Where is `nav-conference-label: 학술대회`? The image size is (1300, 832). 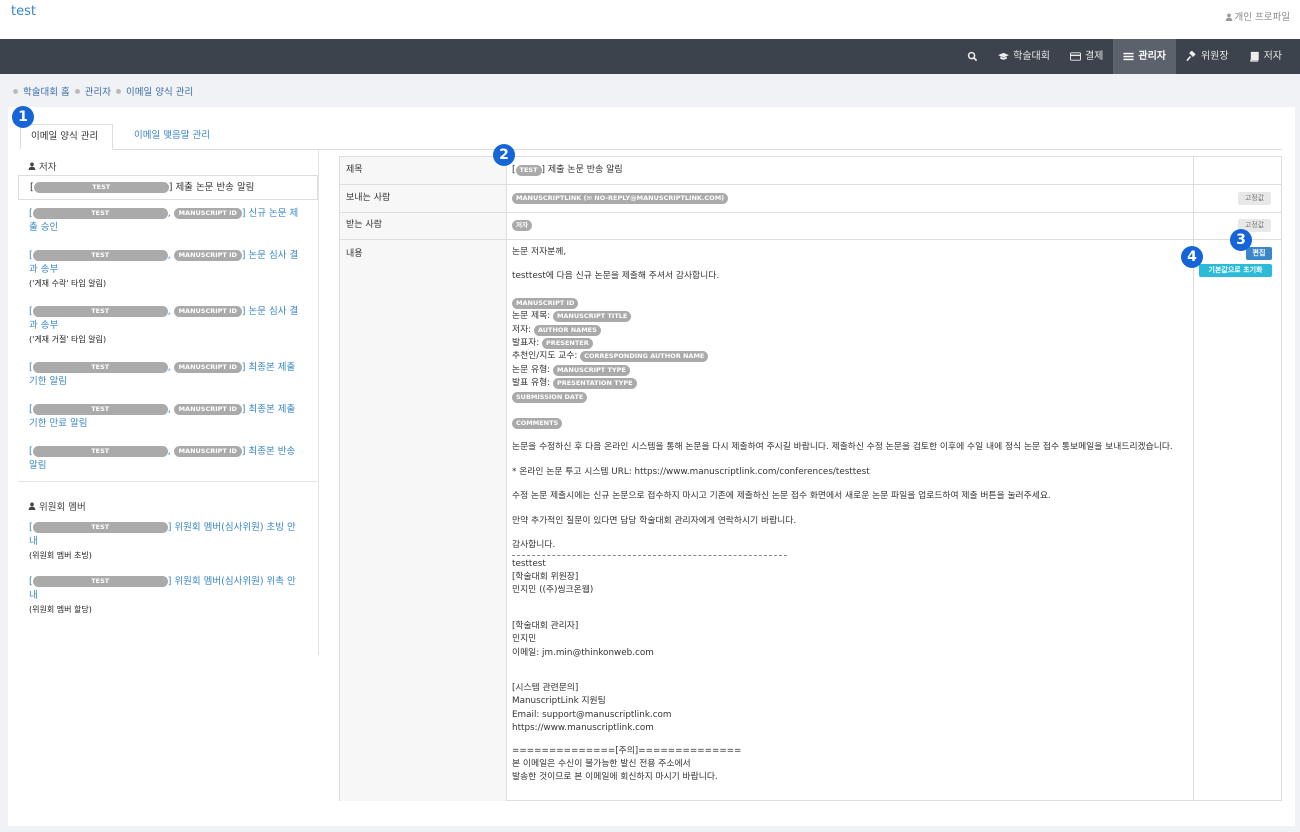 nav-conference-label: 학술대회 is located at coordinates (1031, 56).